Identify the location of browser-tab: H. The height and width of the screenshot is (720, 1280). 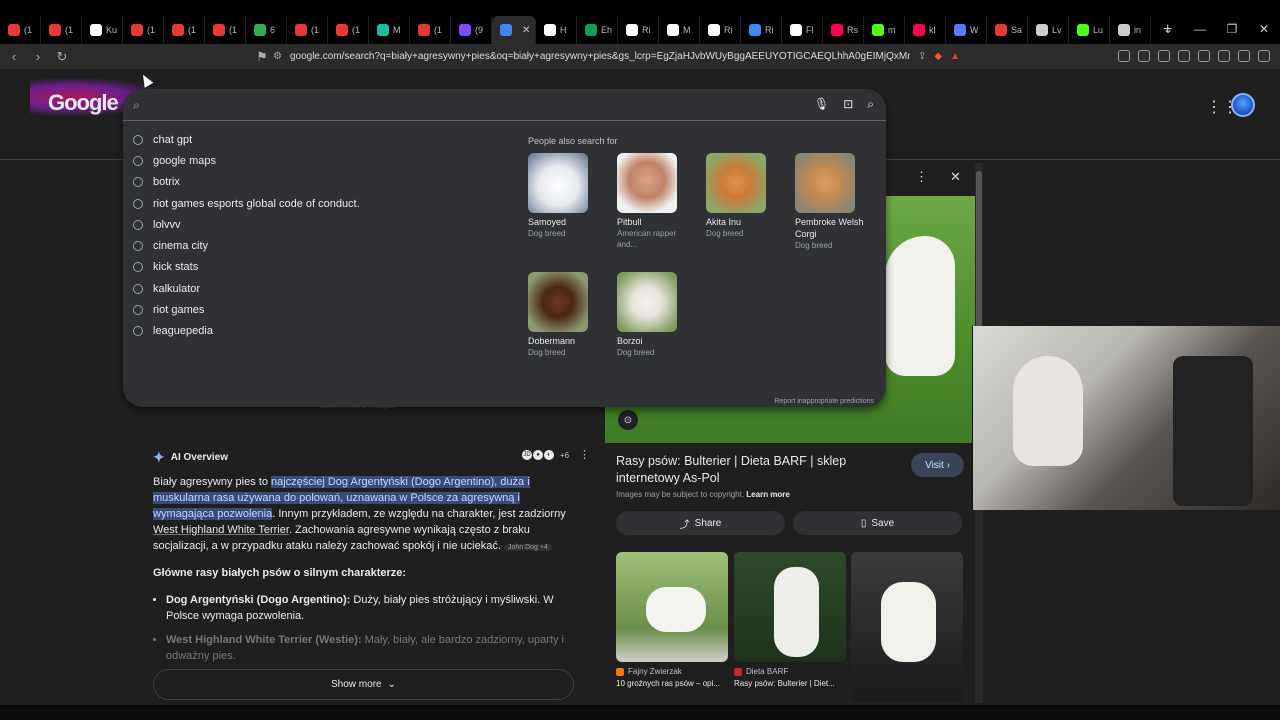
(556, 30).